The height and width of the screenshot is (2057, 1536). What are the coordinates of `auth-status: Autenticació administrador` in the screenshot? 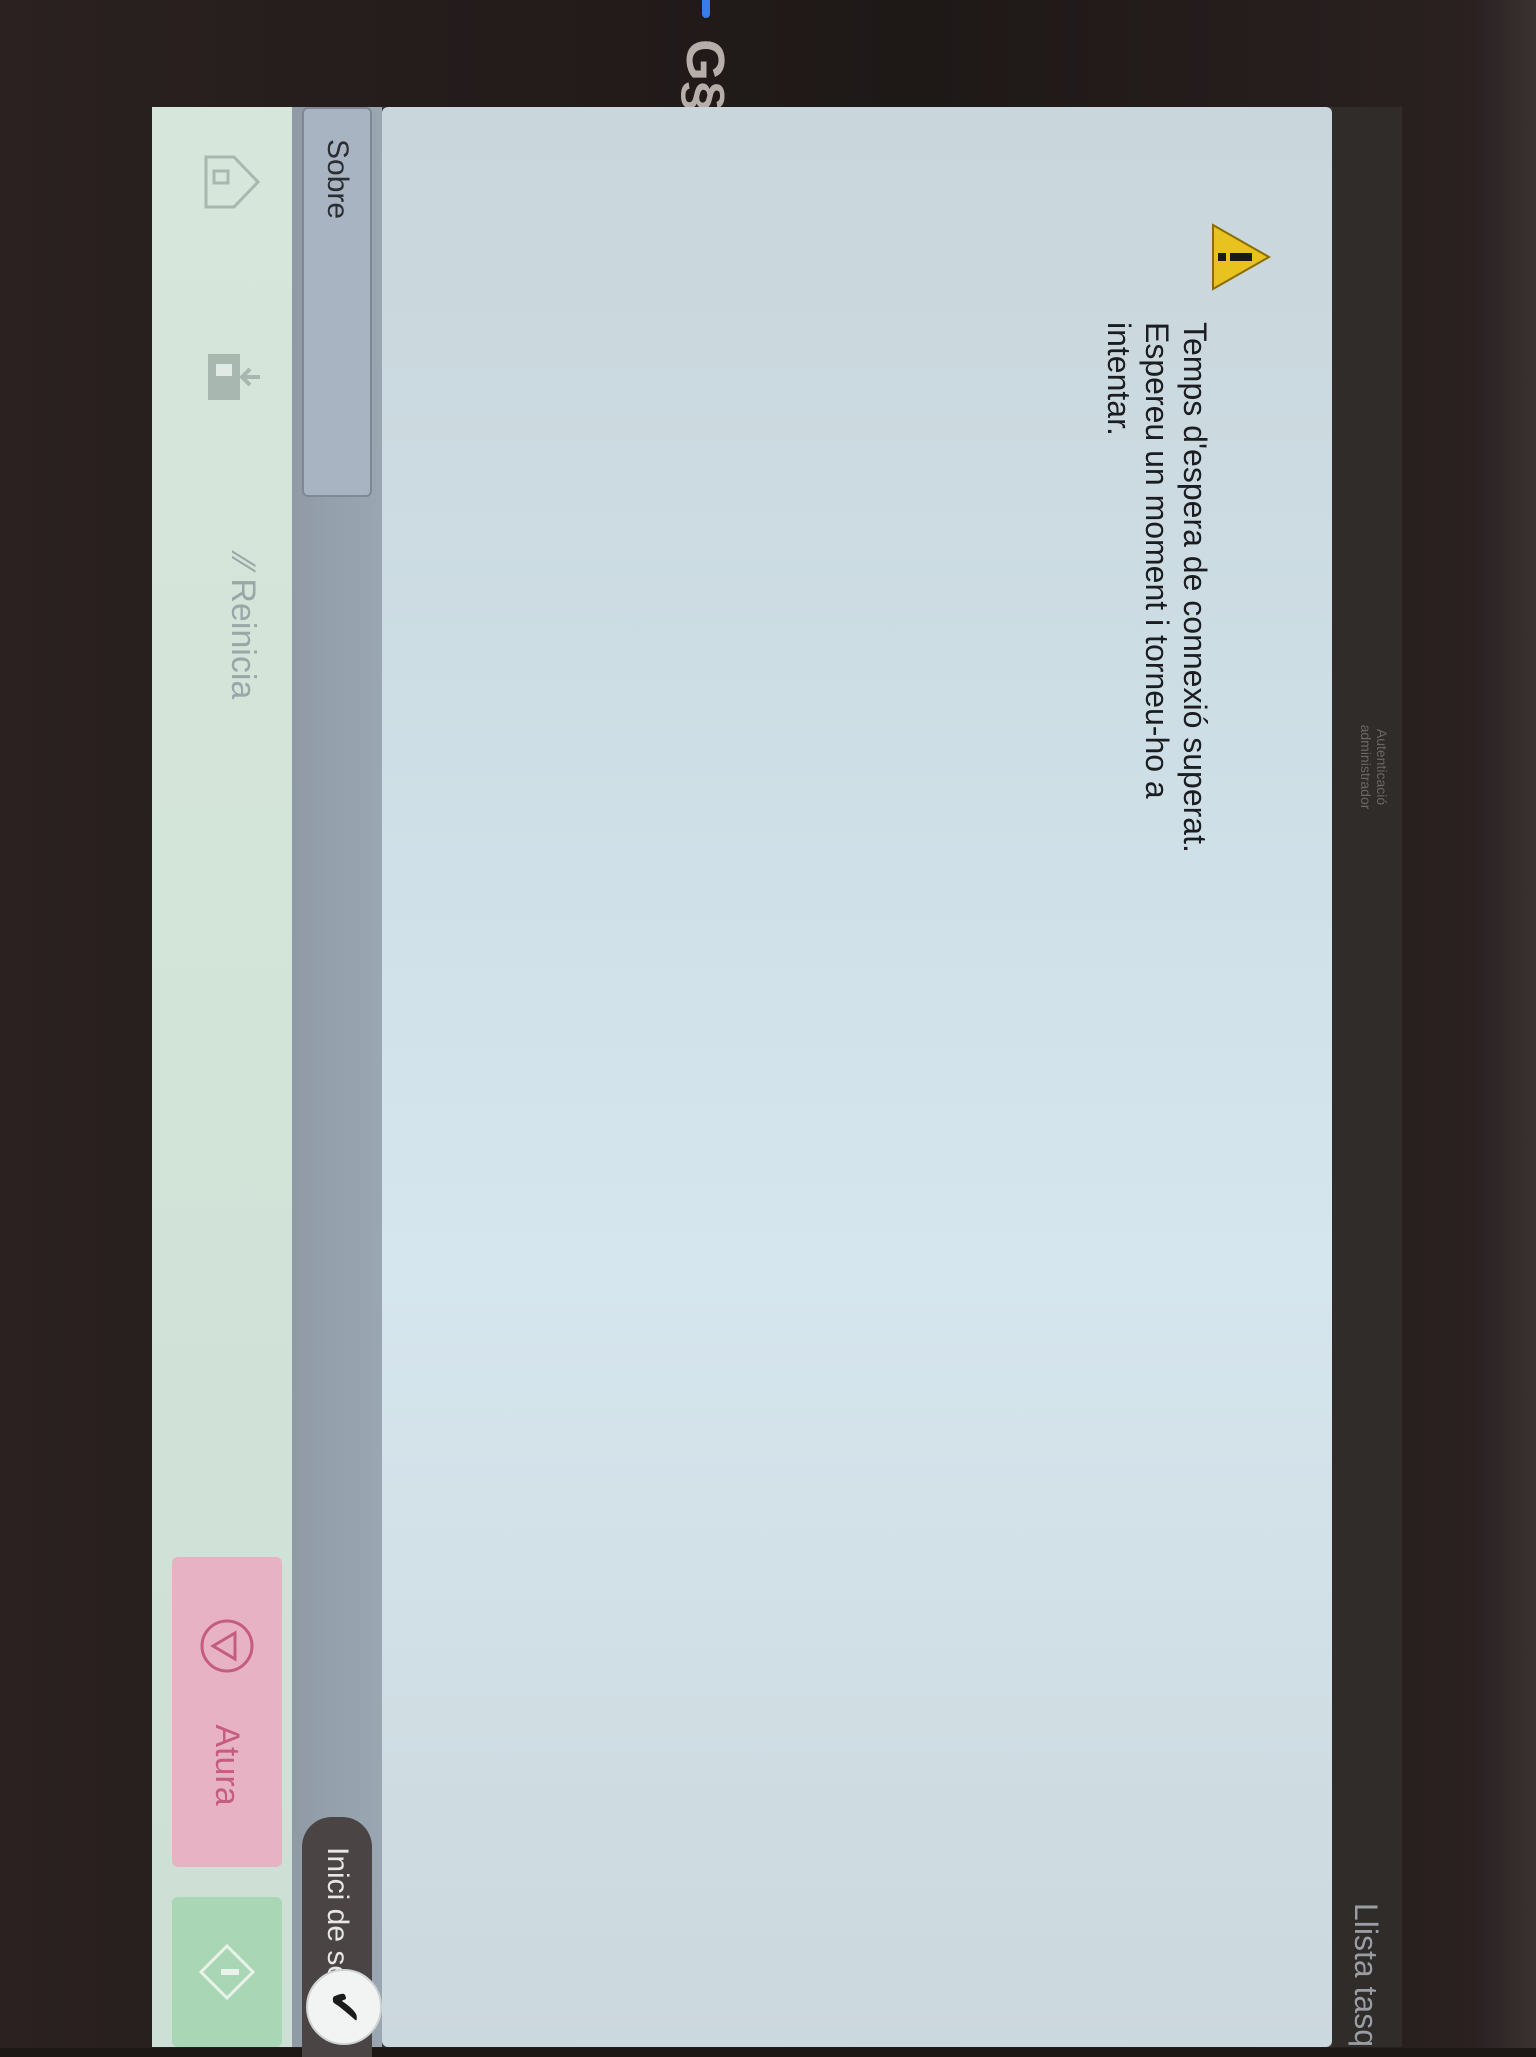 It's located at (1374, 767).